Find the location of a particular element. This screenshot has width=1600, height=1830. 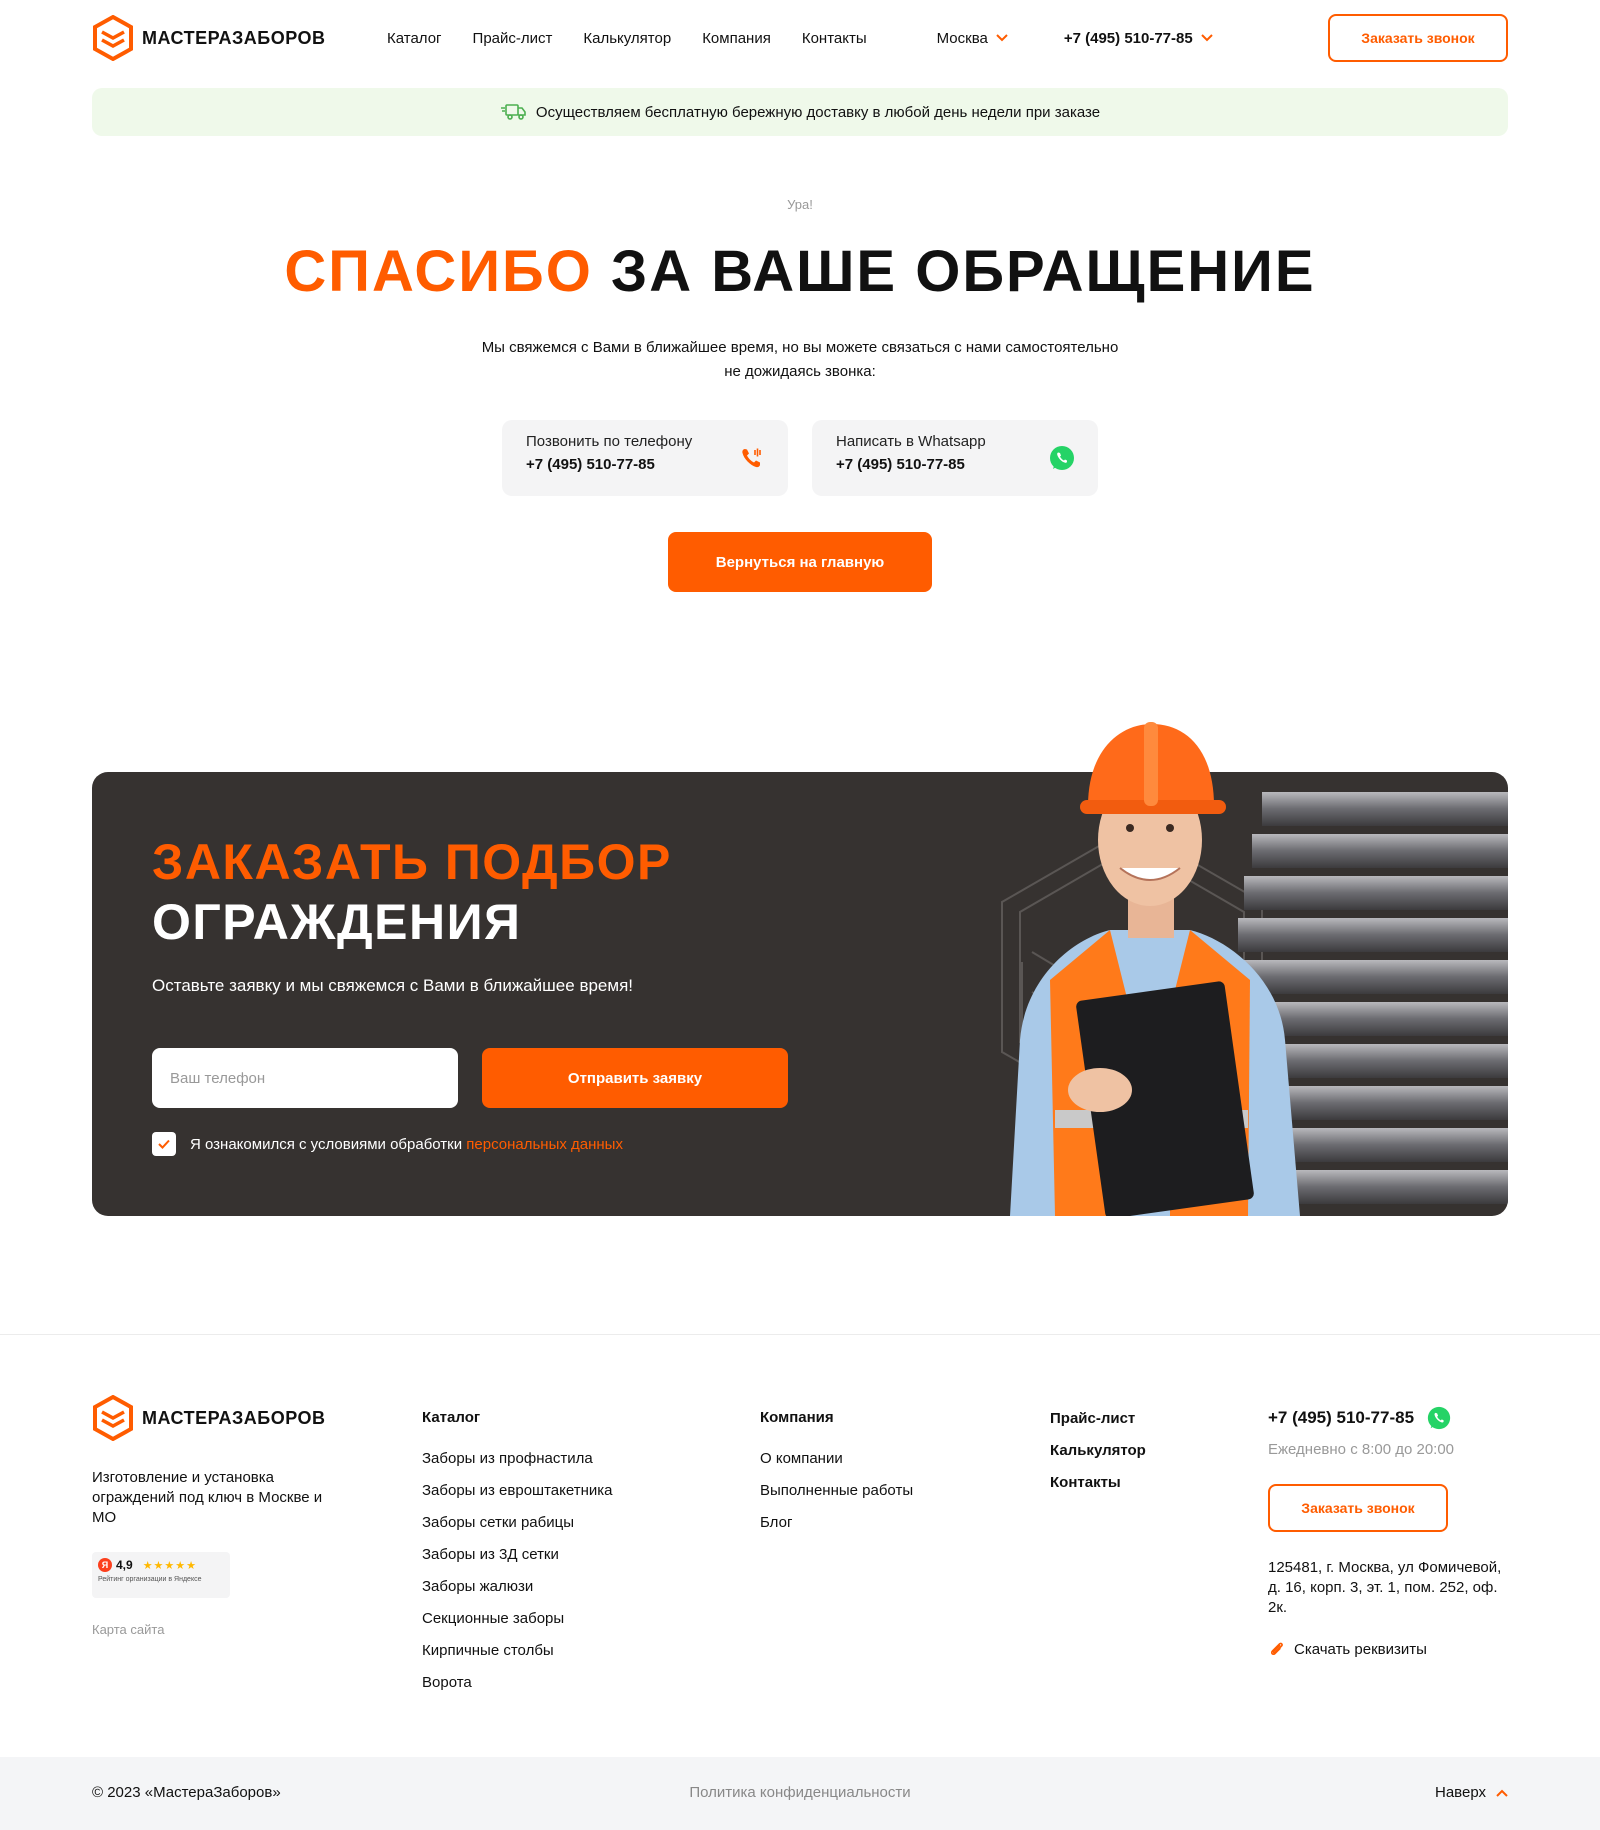

footer-catalog-title: Каталог is located at coordinates (517, 1417).